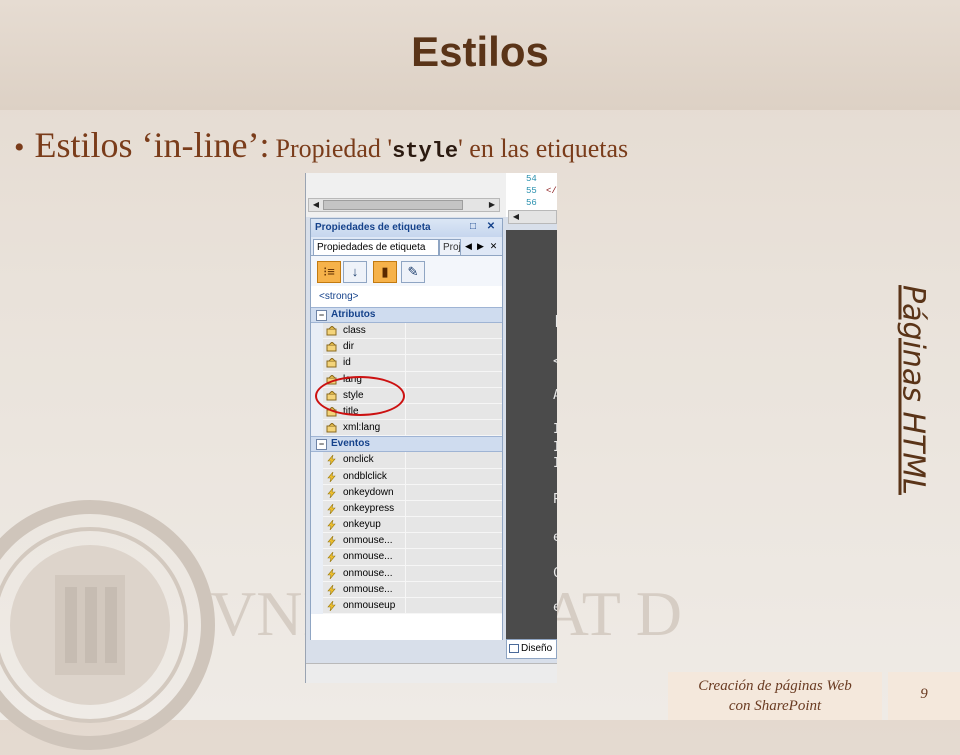 The height and width of the screenshot is (755, 960). What do you see at coordinates (480, 246) in the screenshot?
I see `tab-next-icon: ▶` at bounding box center [480, 246].